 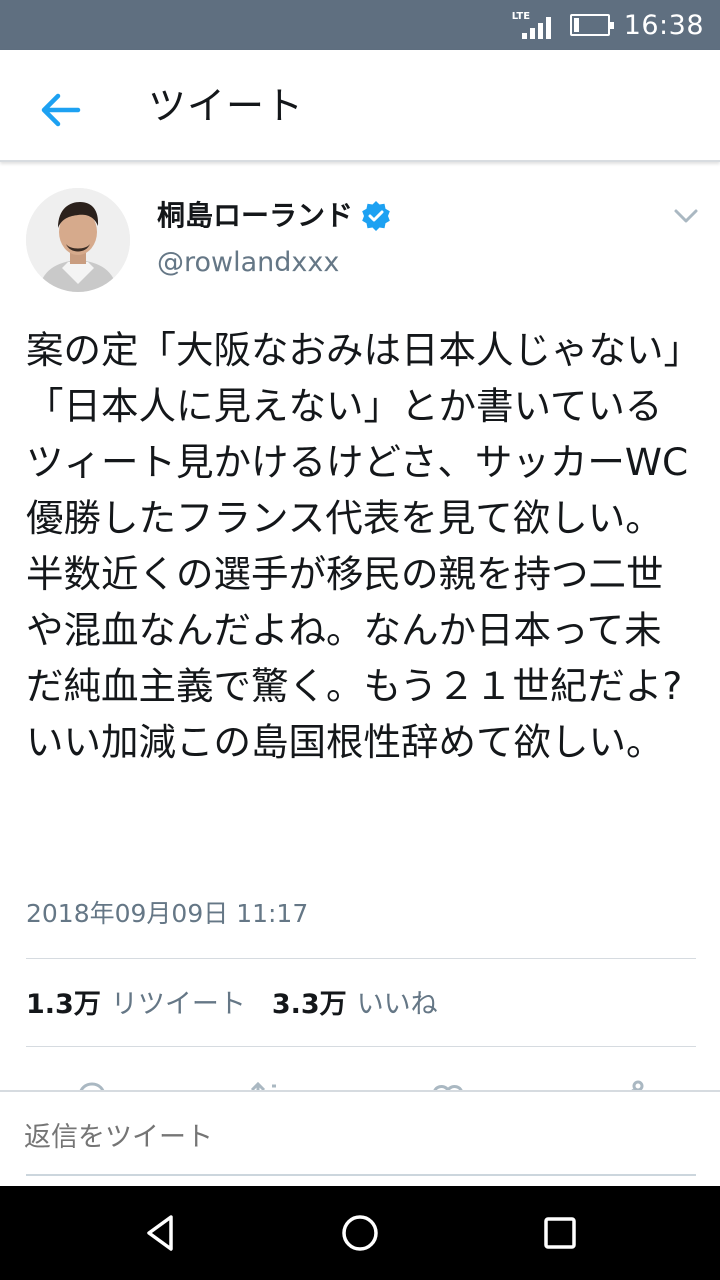 I want to click on reply-input, so click(x=201, y=1137).